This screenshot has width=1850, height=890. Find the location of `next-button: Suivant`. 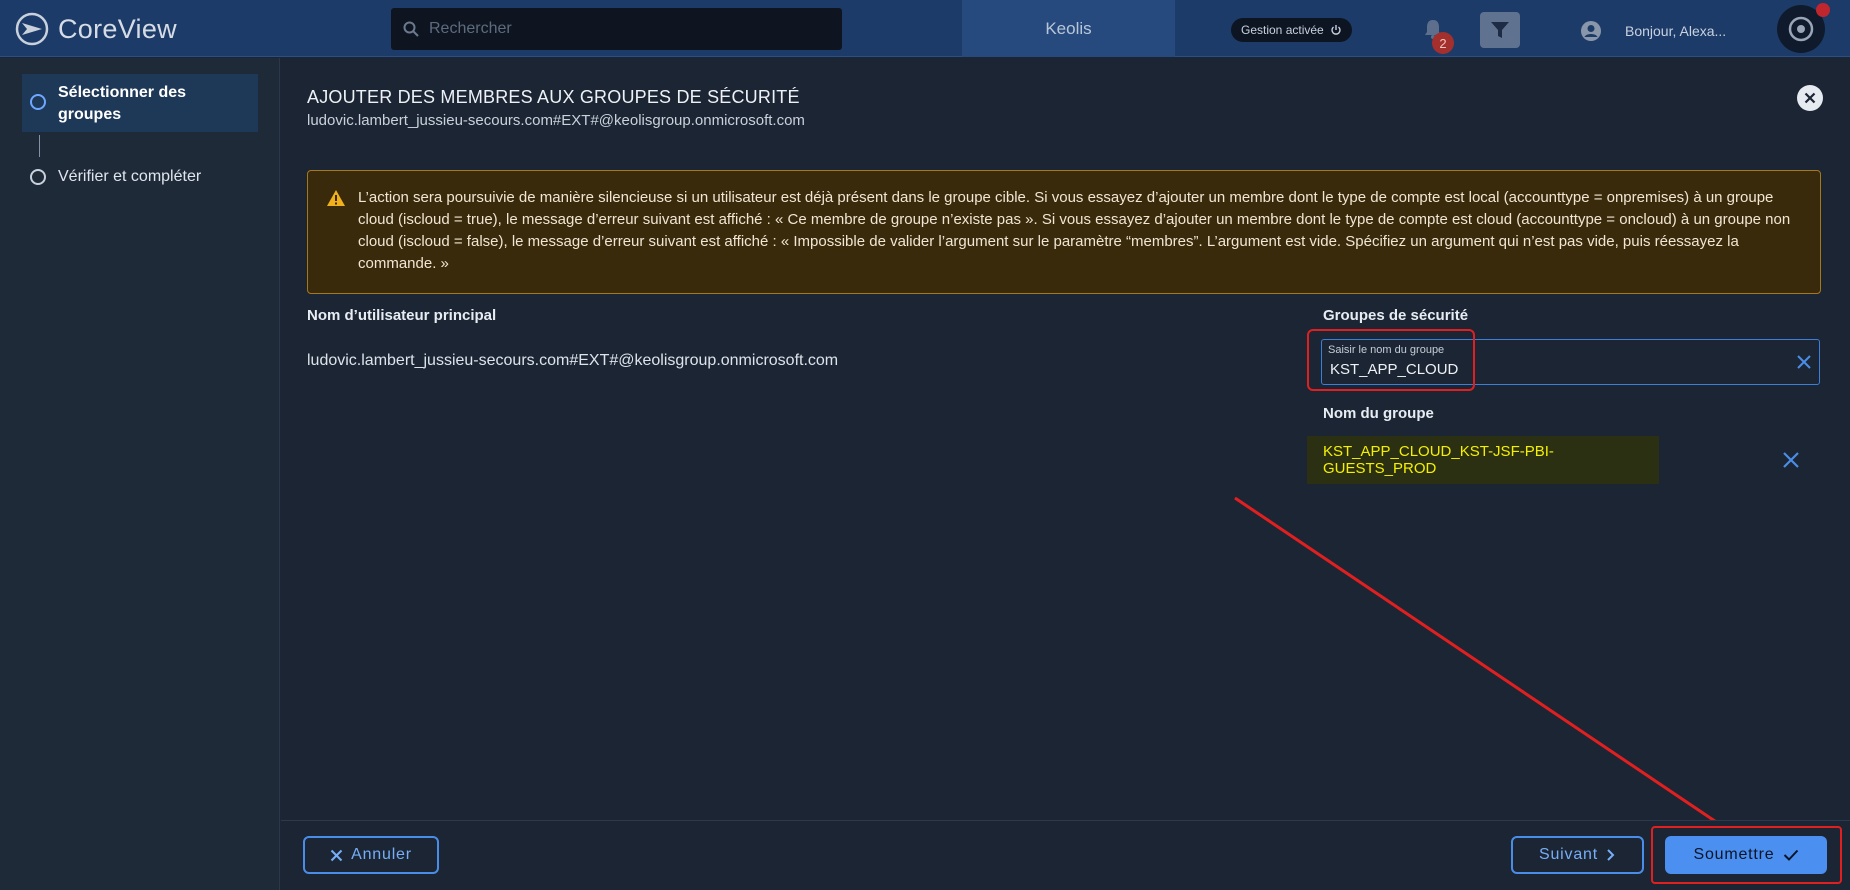

next-button: Suivant is located at coordinates (1577, 855).